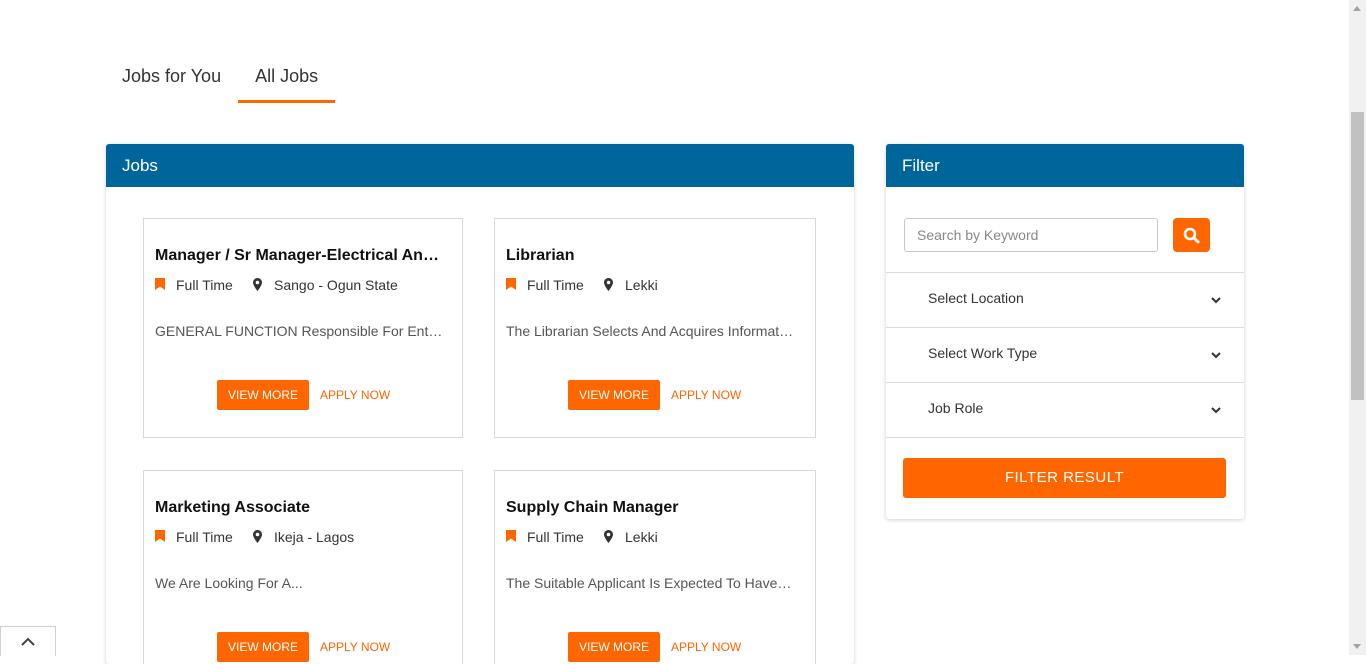 This screenshot has height=664, width=1366. What do you see at coordinates (314, 537) in the screenshot?
I see `job-location: Ikeja - Lagos` at bounding box center [314, 537].